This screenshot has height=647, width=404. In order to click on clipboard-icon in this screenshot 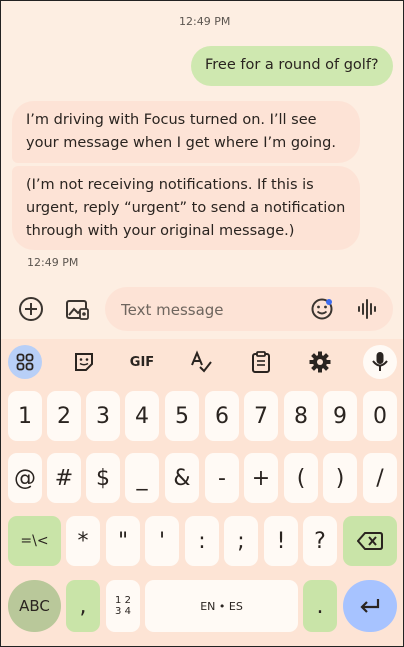, I will do `click(261, 362)`.